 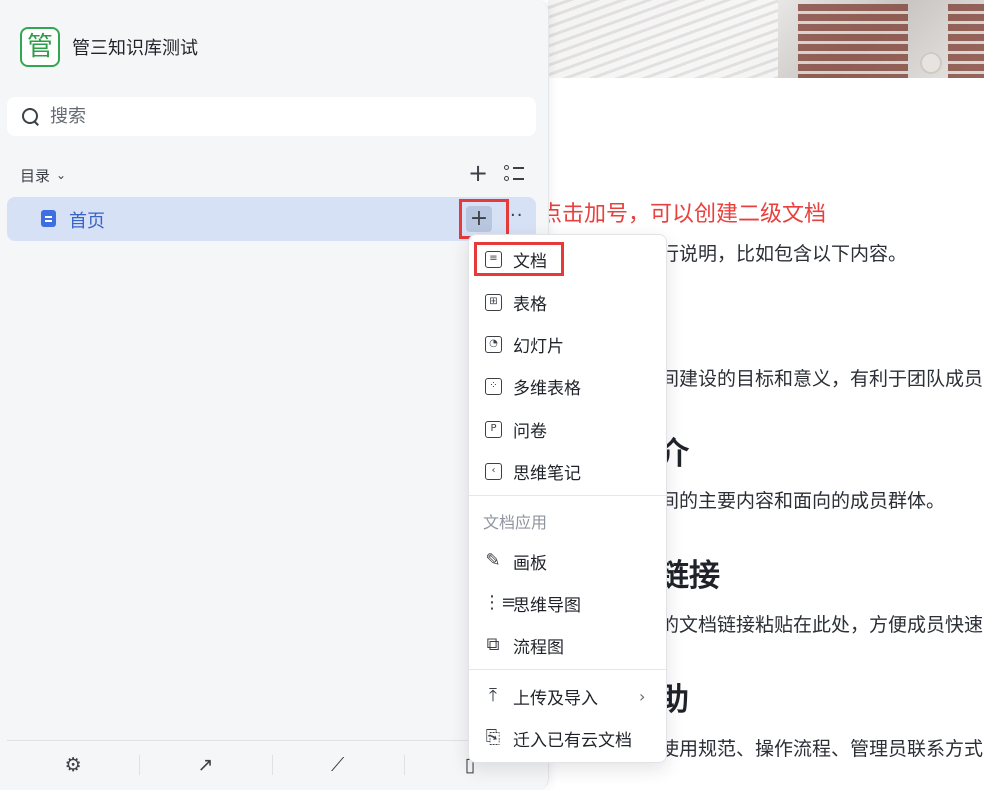 What do you see at coordinates (547, 473) in the screenshot?
I see `menu-item-label: 思维笔记` at bounding box center [547, 473].